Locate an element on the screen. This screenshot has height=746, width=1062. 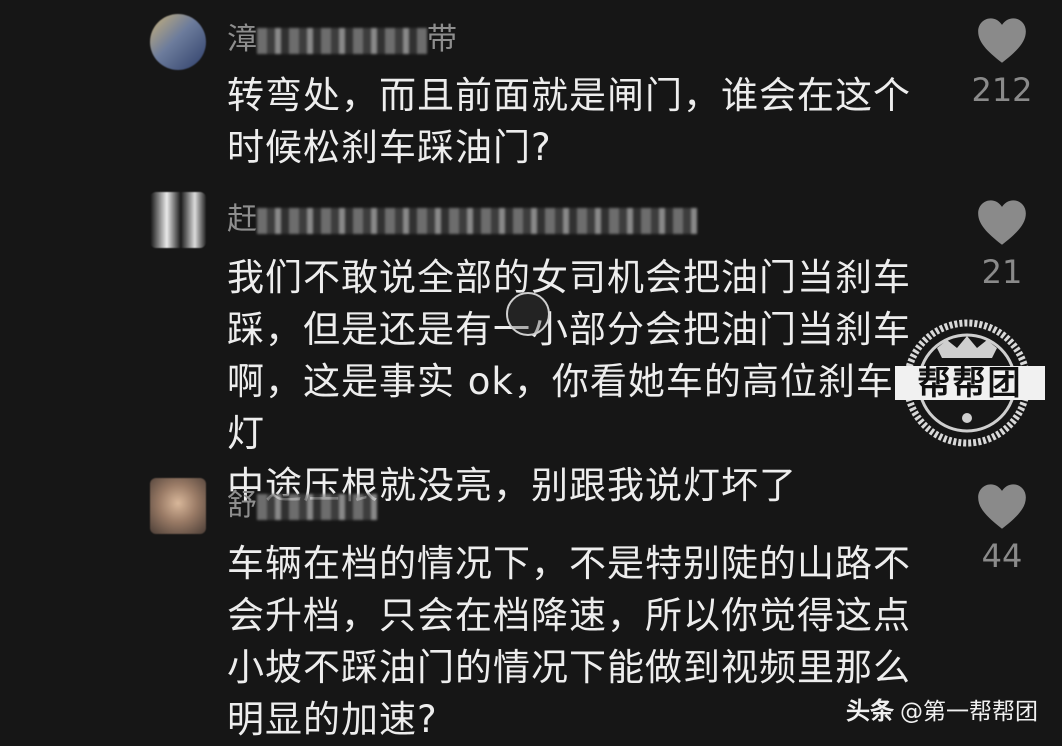
like-button: 212 is located at coordinates (1002, 62).